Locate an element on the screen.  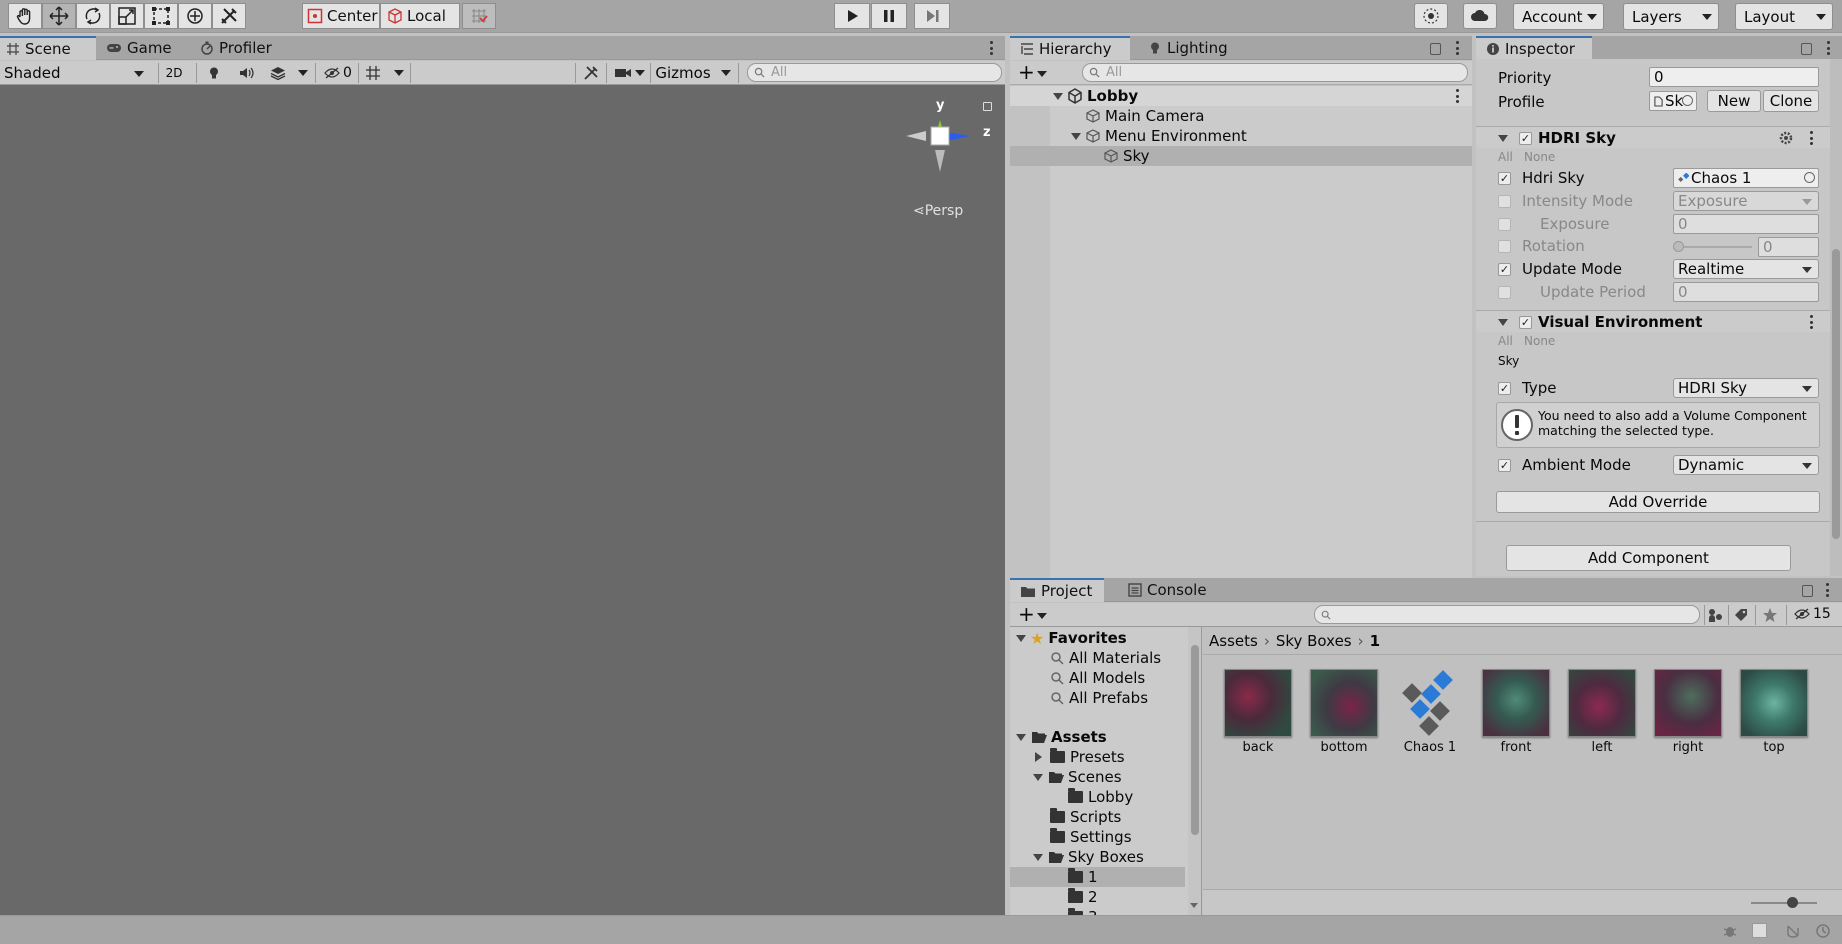
tab-game: Game is located at coordinates (140, 48).